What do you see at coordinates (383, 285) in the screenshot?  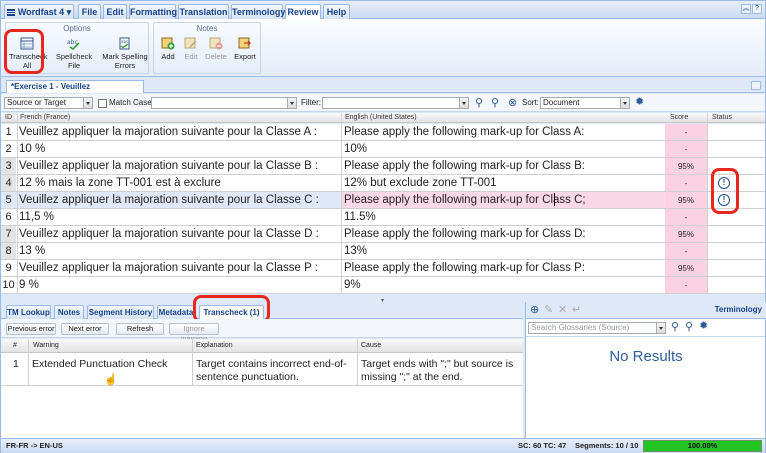 I see `segment-row-10: 10 9 % 9% -` at bounding box center [383, 285].